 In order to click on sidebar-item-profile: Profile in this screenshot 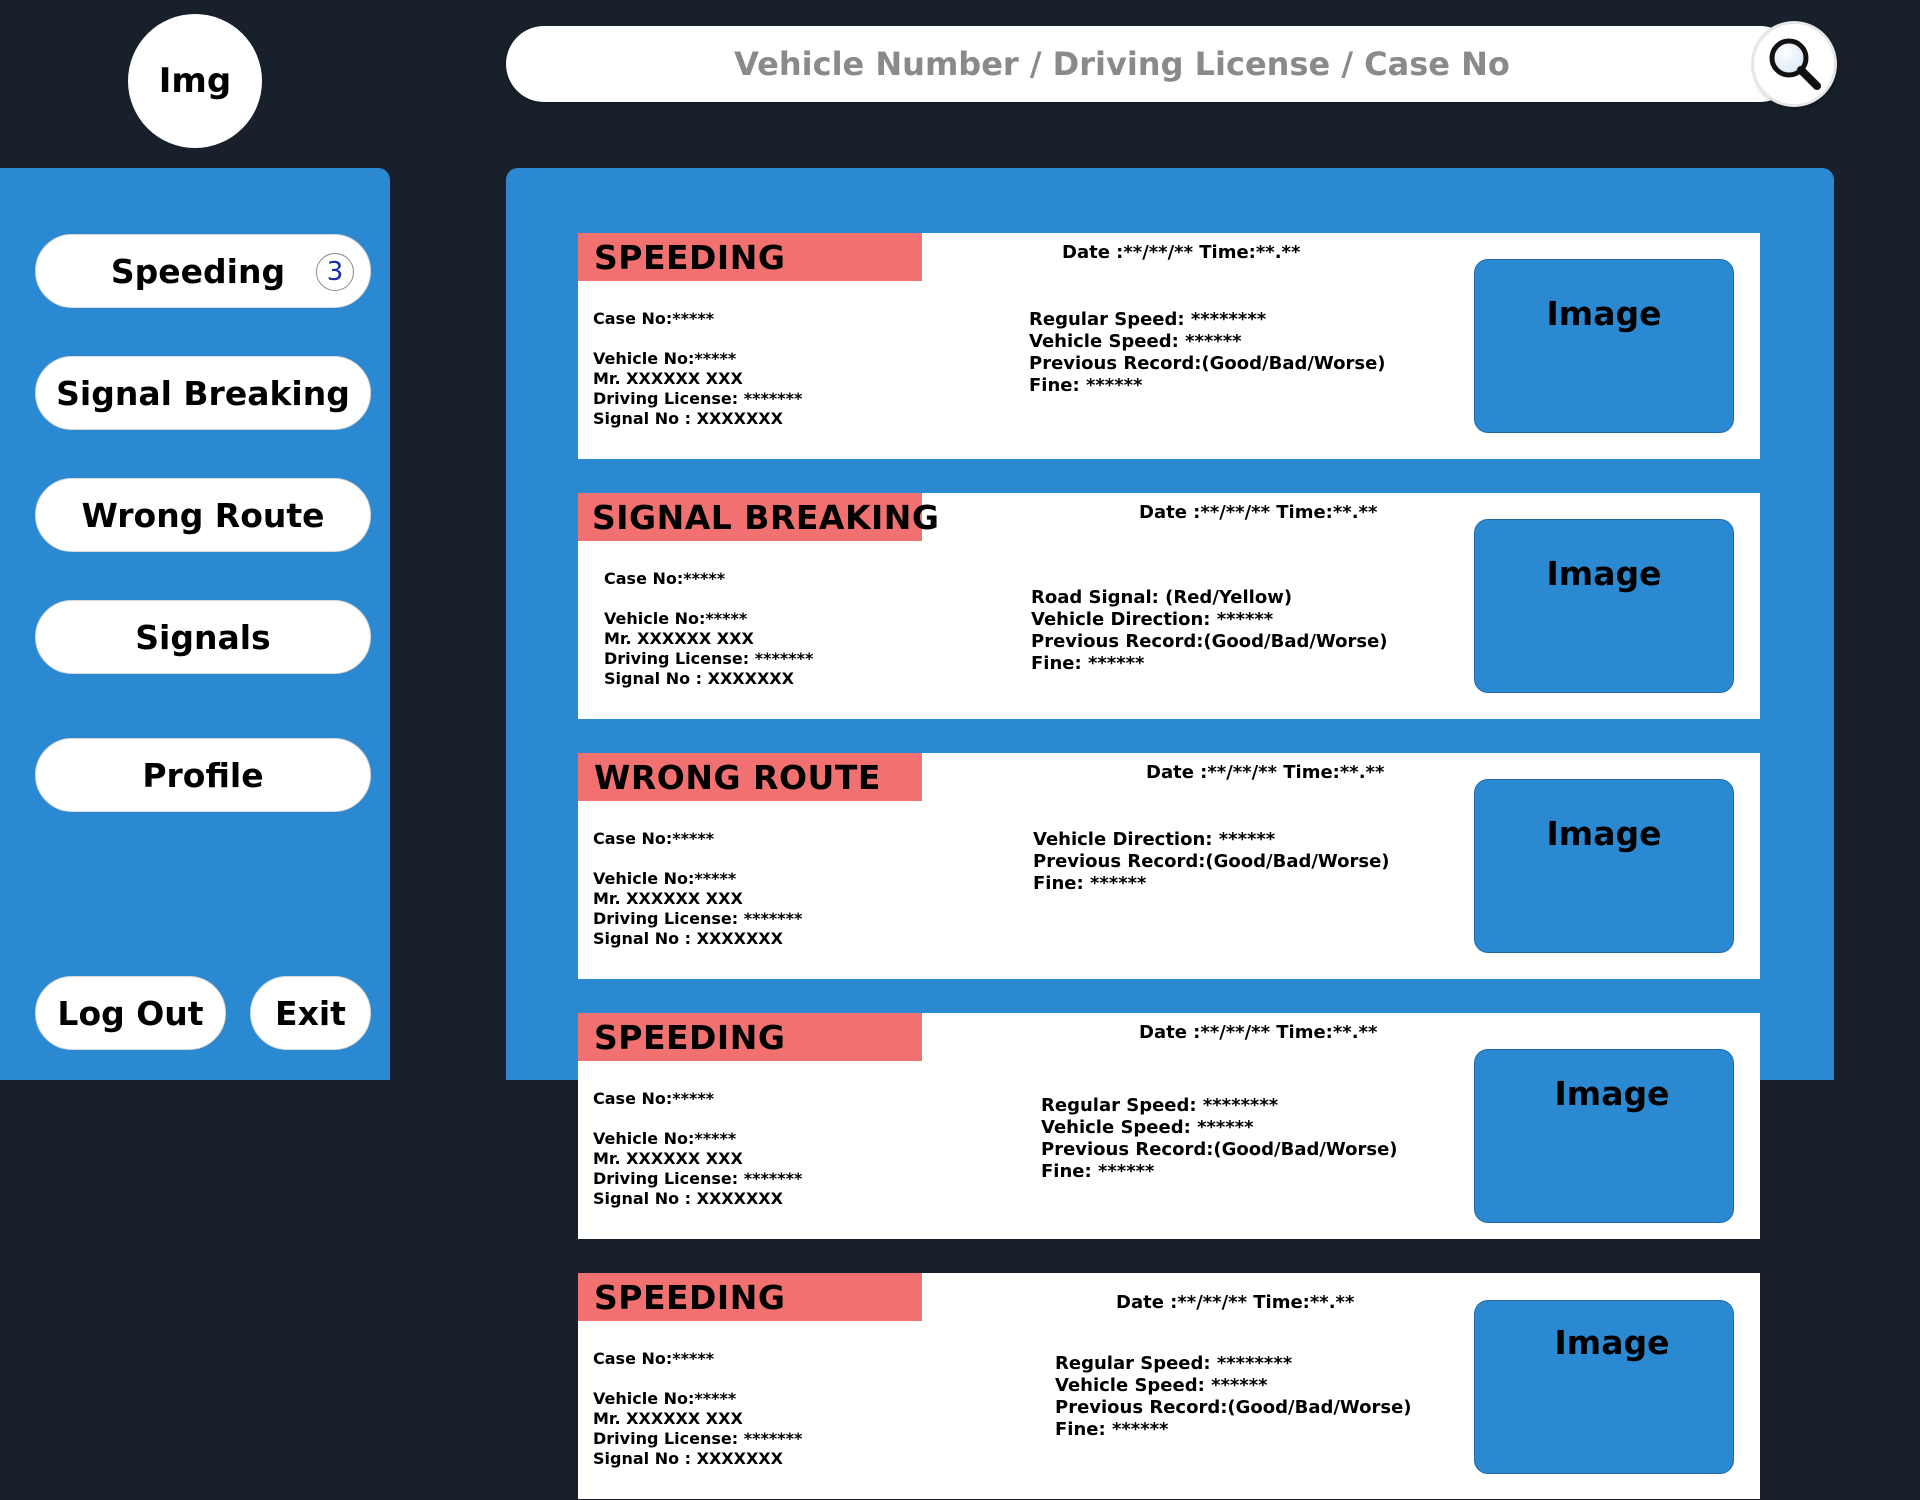, I will do `click(203, 775)`.